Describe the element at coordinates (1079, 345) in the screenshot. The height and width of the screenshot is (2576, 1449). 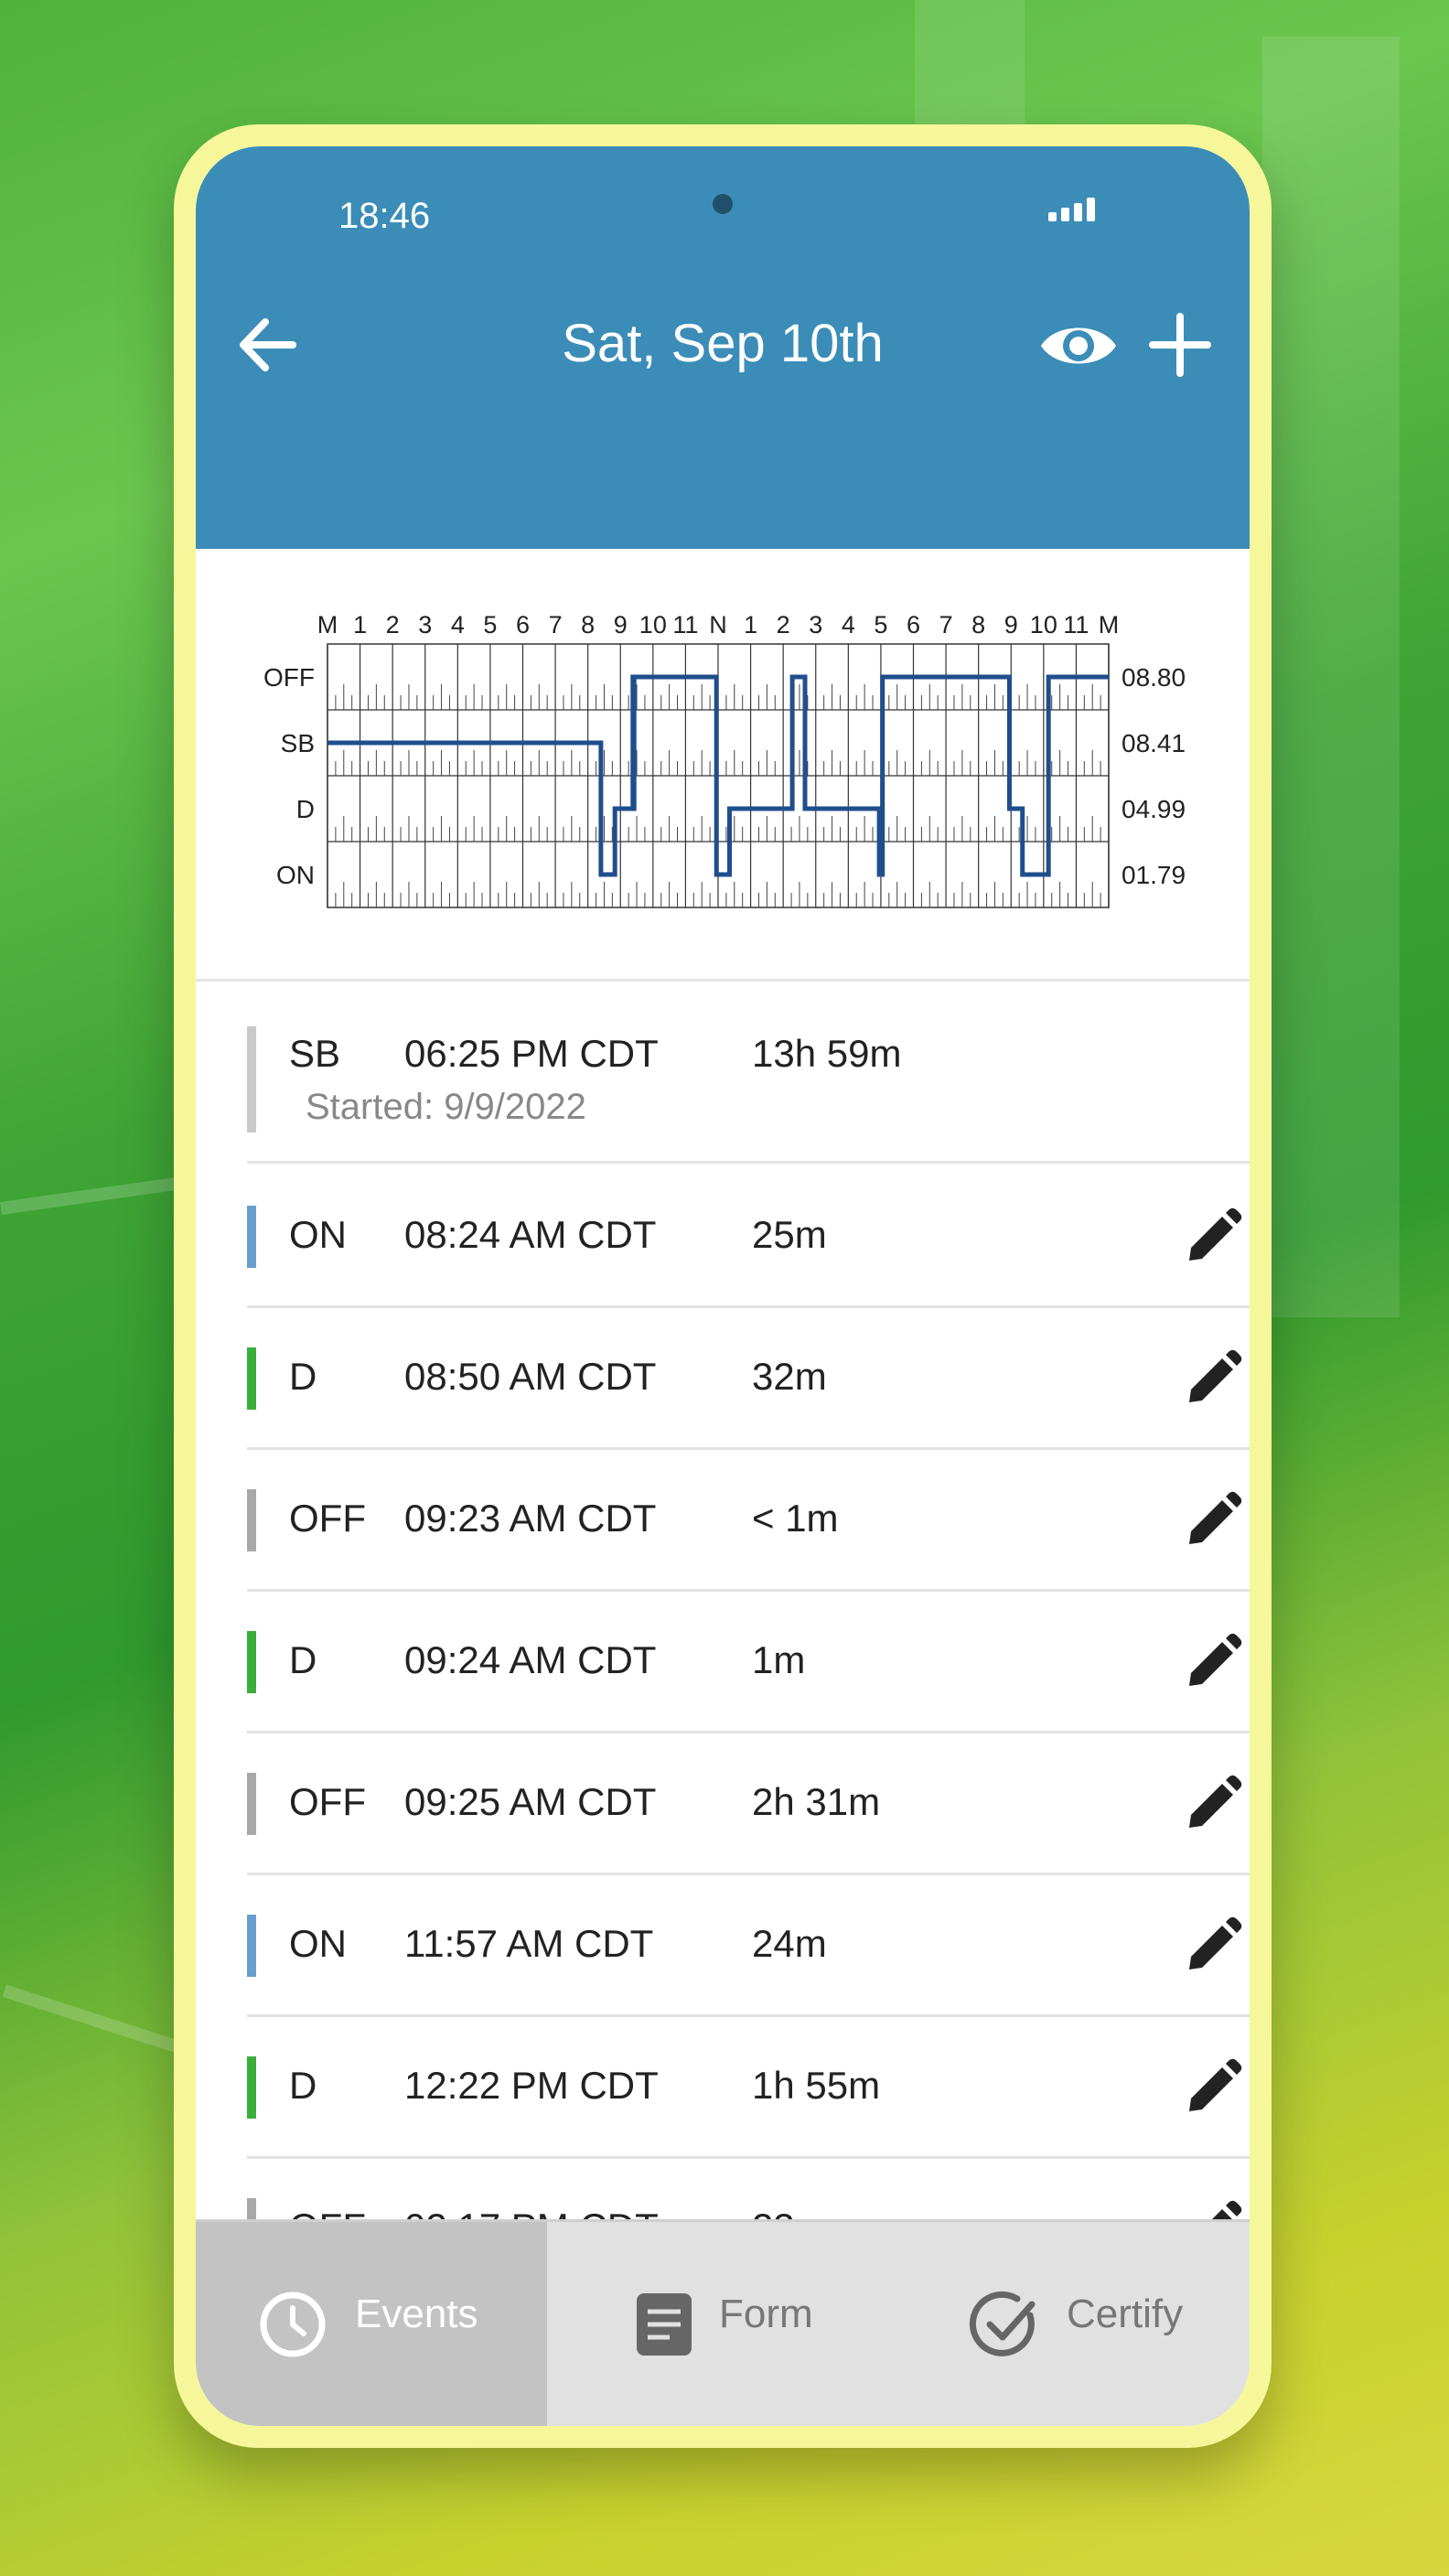
I see `eye-icon` at that location.